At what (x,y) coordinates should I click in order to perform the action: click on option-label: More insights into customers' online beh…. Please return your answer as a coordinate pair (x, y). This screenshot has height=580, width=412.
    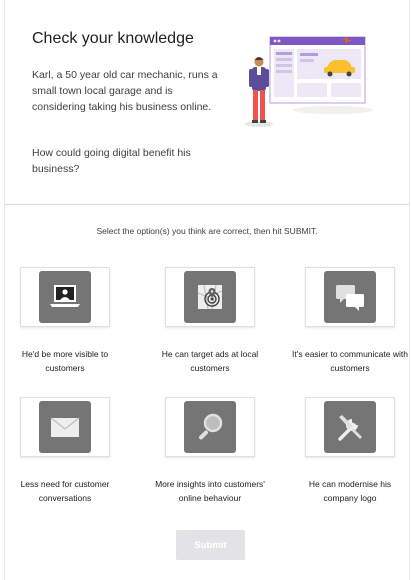
    Looking at the image, I should click on (210, 491).